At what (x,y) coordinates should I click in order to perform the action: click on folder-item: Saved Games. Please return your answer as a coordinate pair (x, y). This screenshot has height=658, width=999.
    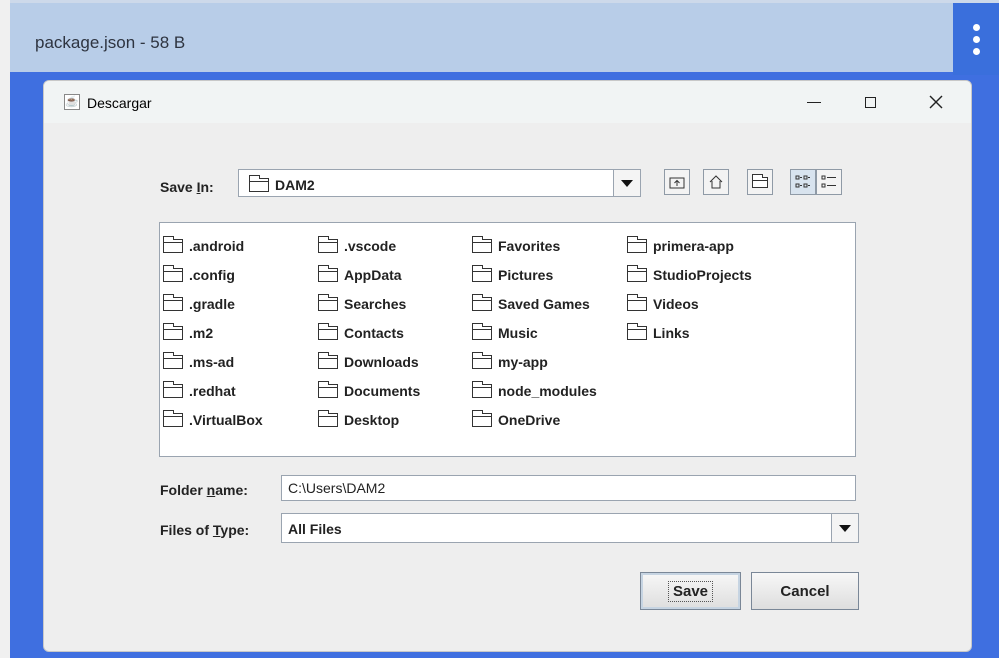
    Looking at the image, I should click on (534, 303).